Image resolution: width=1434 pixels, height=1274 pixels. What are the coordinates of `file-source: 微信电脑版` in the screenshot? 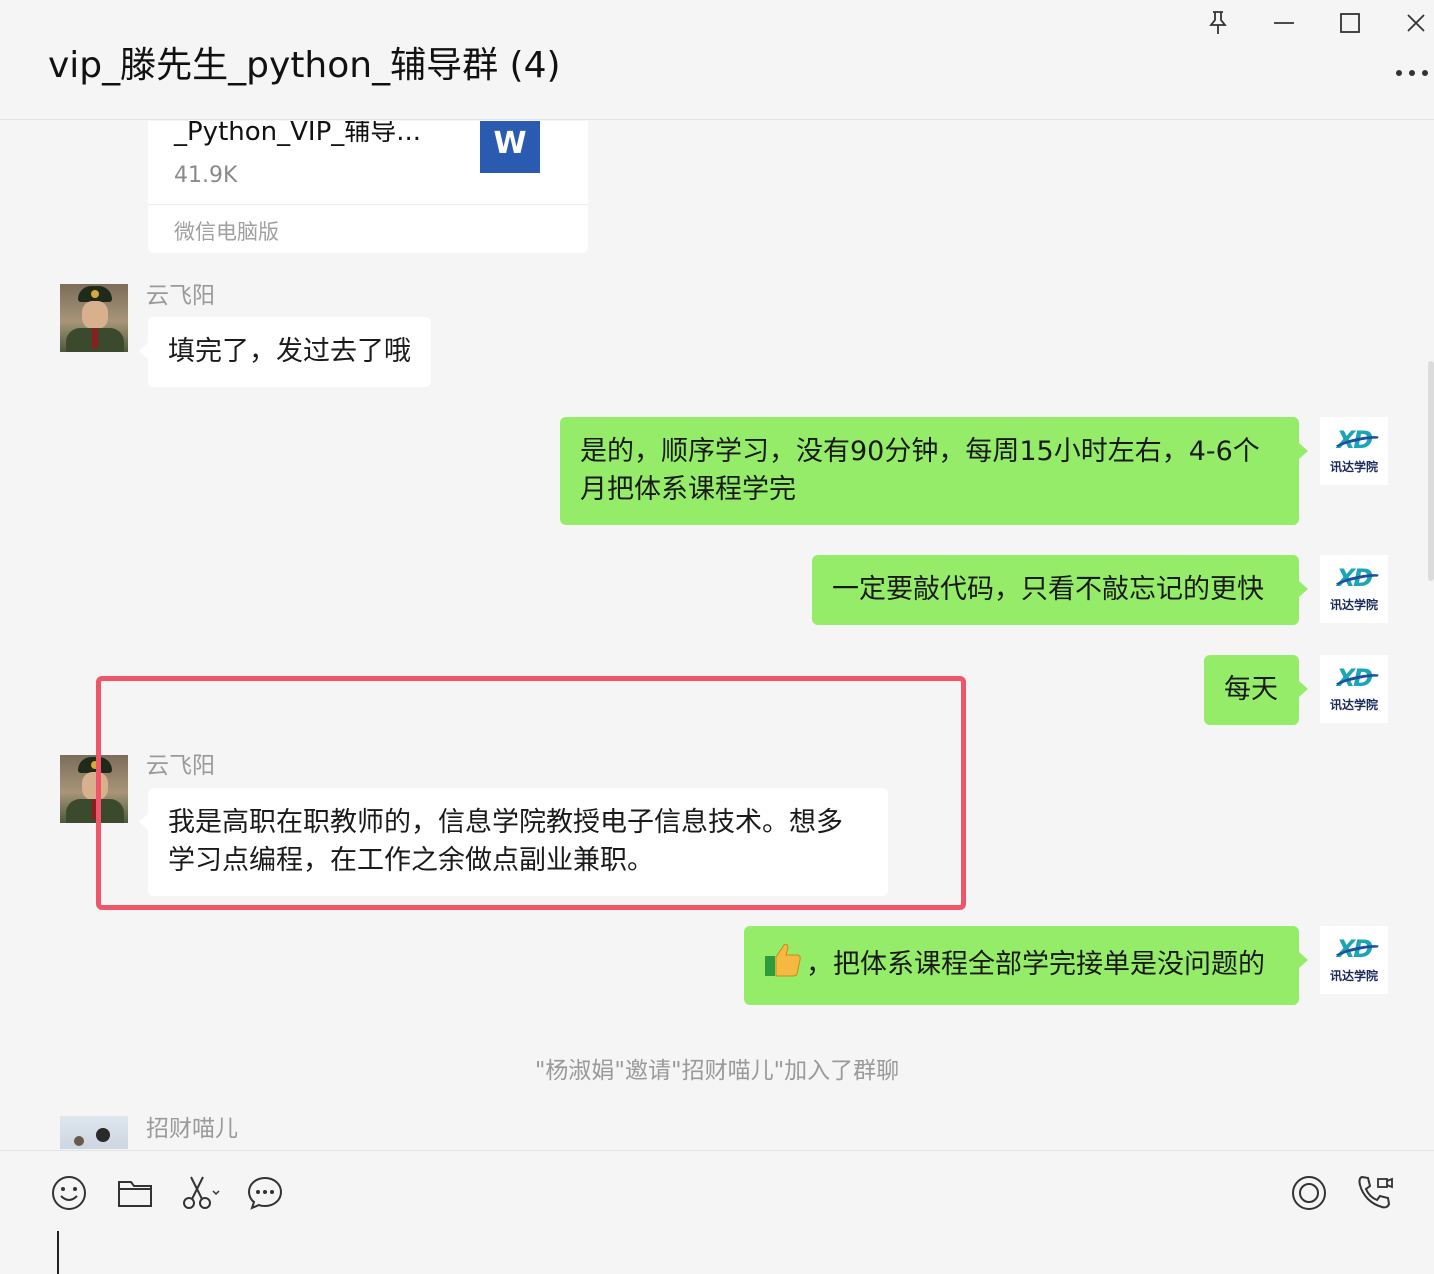 It's located at (226, 232).